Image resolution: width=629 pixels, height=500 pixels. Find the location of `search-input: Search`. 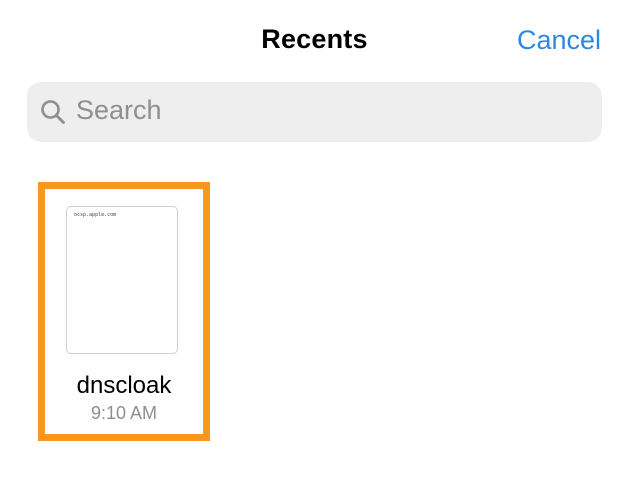

search-input: Search is located at coordinates (314, 112).